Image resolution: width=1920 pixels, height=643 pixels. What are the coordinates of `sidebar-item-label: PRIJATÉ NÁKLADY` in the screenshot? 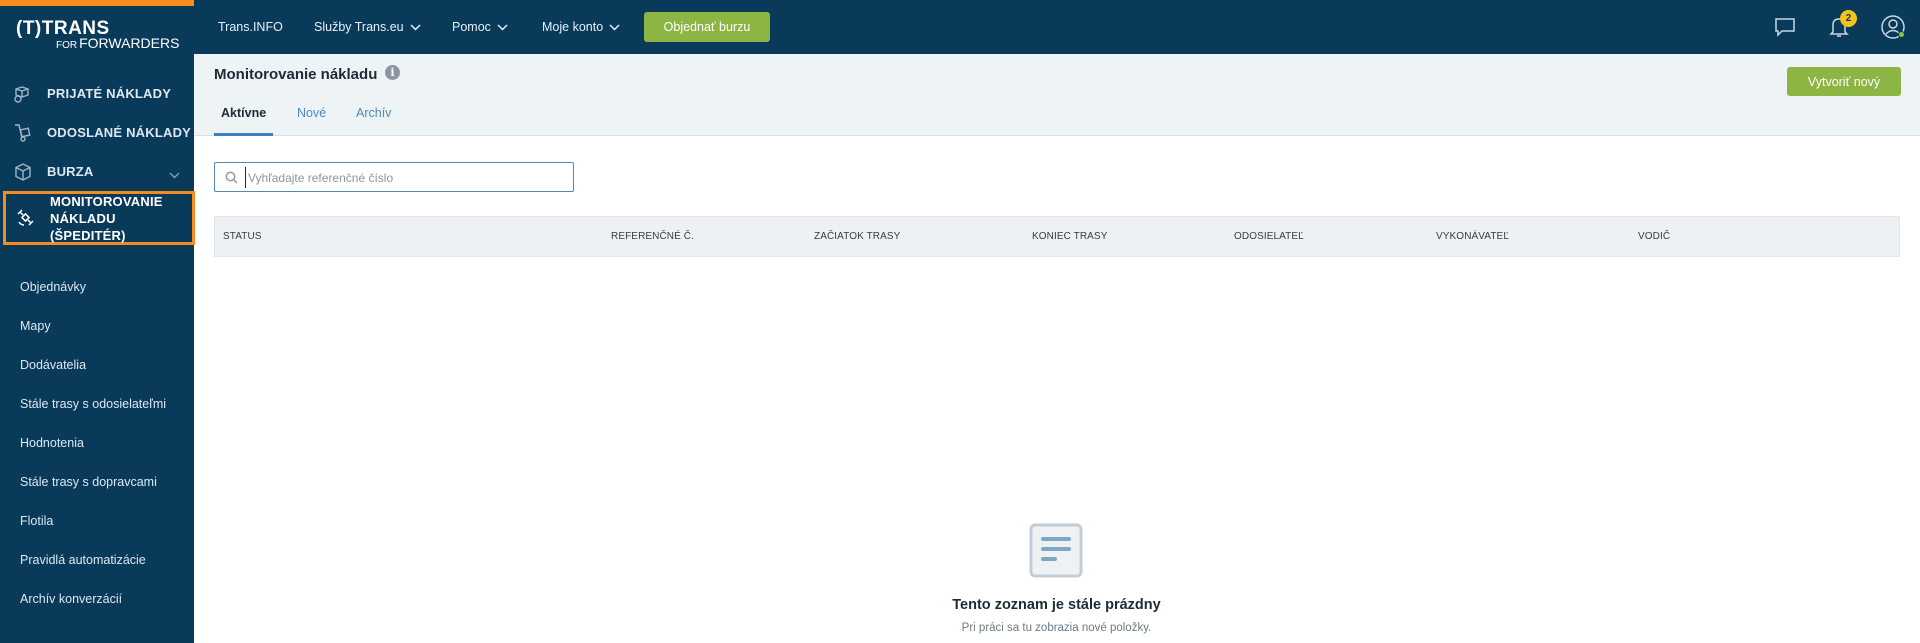 It's located at (109, 93).